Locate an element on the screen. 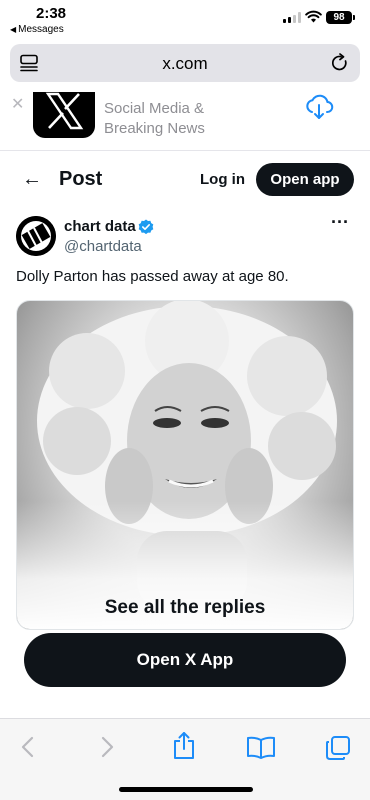  status-bar: 2:38 ◀ Messages 98 is located at coordinates (185, 20).